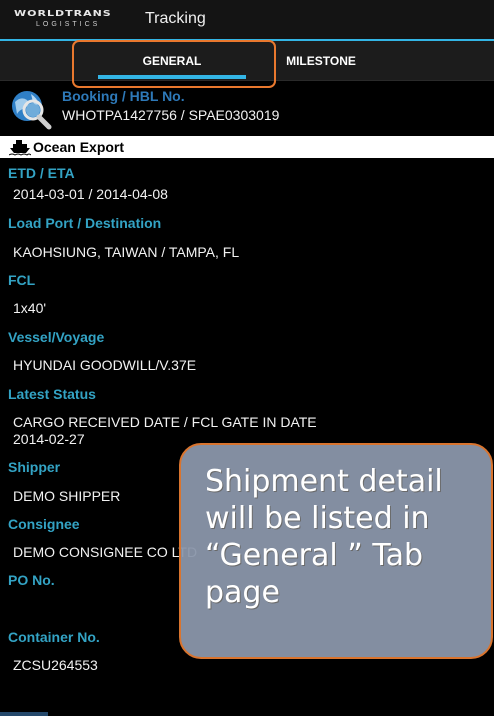  What do you see at coordinates (31, 580) in the screenshot?
I see `po-number-label: PO No.` at bounding box center [31, 580].